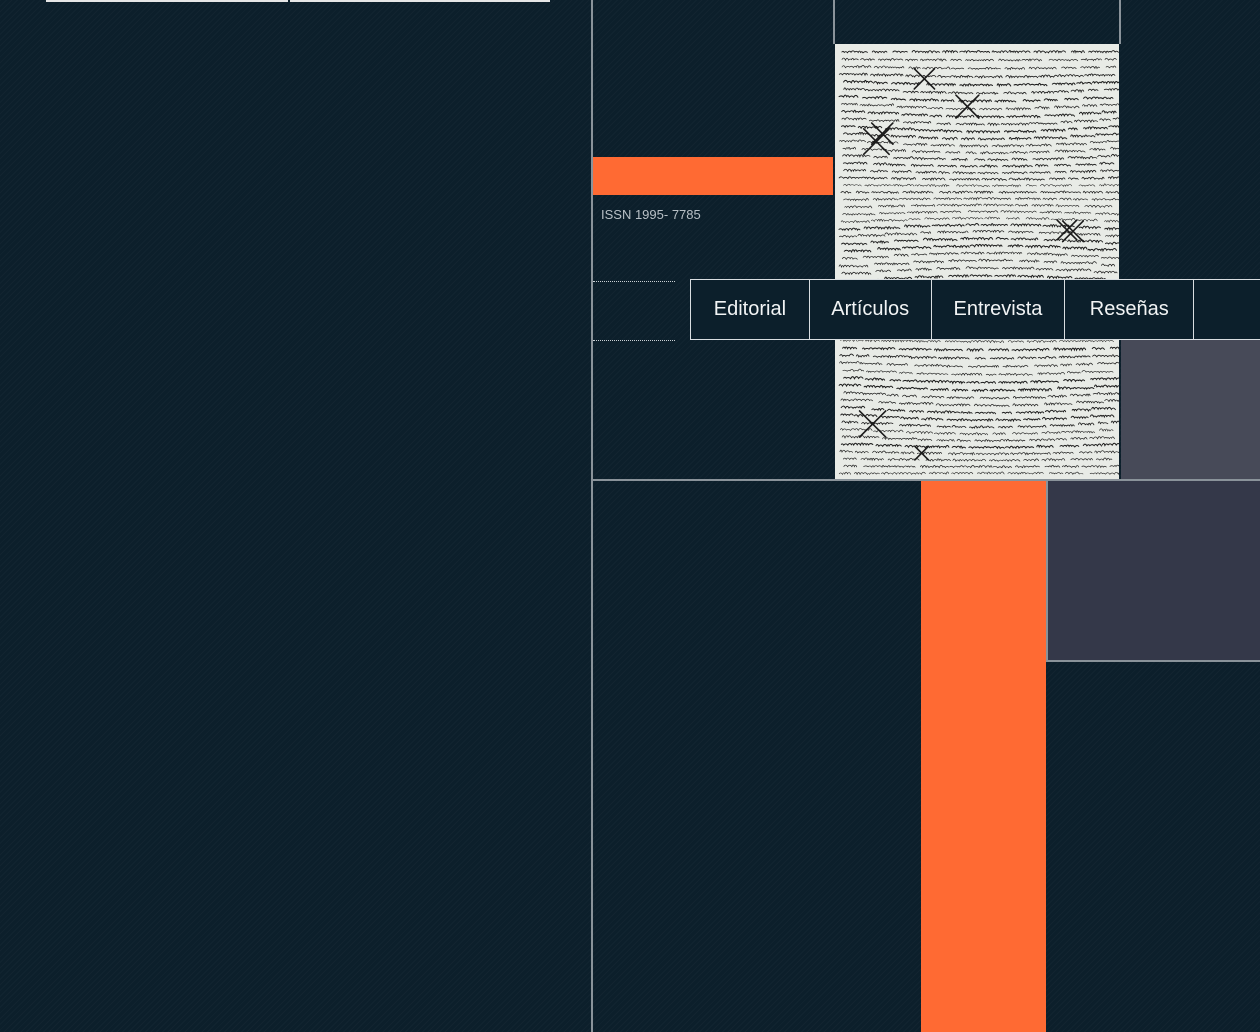 Image resolution: width=1260 pixels, height=1032 pixels. I want to click on slate-panel-top, so click(1190, 409).